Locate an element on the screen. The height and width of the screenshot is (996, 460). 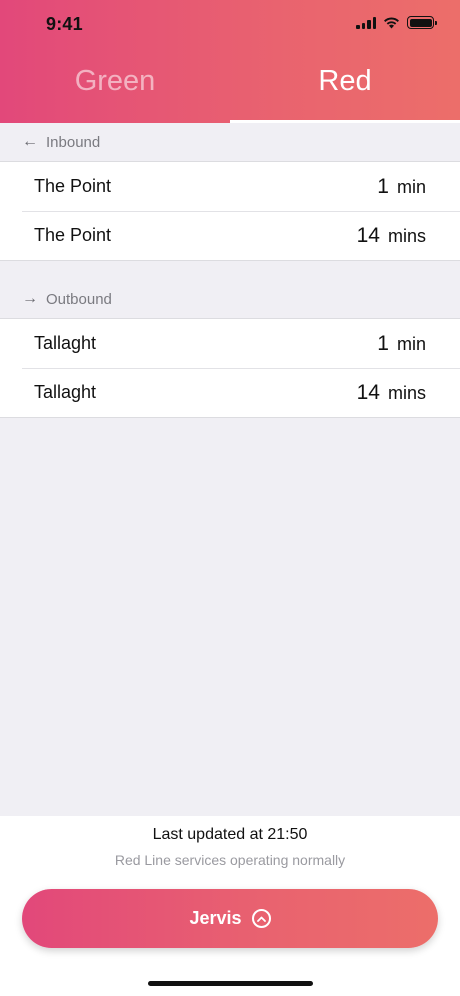
stop-button-label: Jervis is located at coordinates (215, 918).